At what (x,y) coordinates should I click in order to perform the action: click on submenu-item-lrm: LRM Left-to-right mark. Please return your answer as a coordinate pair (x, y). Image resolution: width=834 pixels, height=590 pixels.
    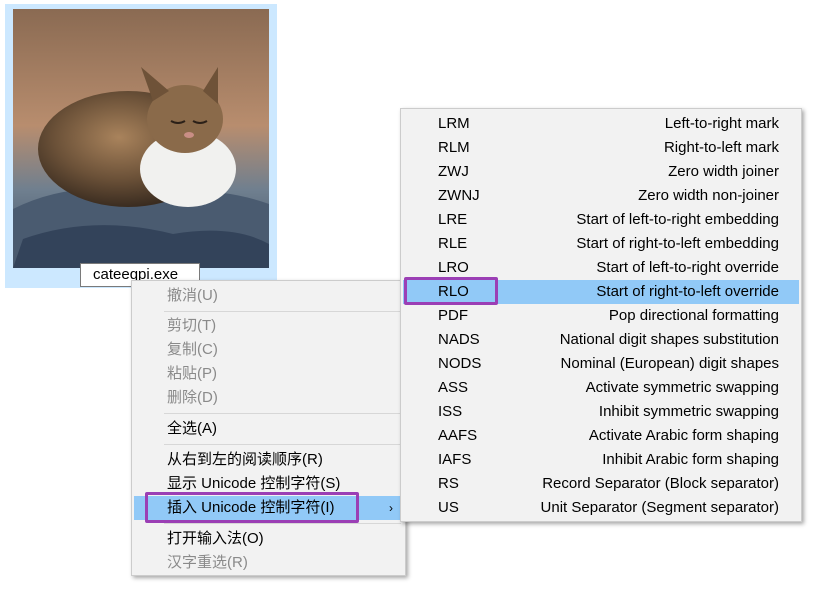
    Looking at the image, I should click on (601, 124).